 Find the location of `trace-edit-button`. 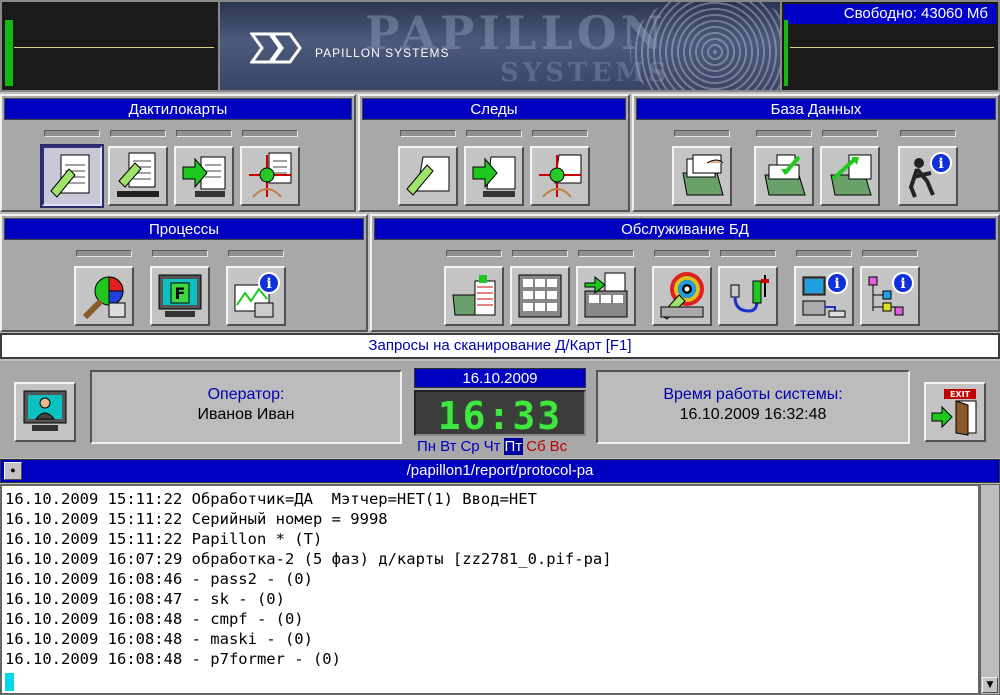

trace-edit-button is located at coordinates (428, 176).